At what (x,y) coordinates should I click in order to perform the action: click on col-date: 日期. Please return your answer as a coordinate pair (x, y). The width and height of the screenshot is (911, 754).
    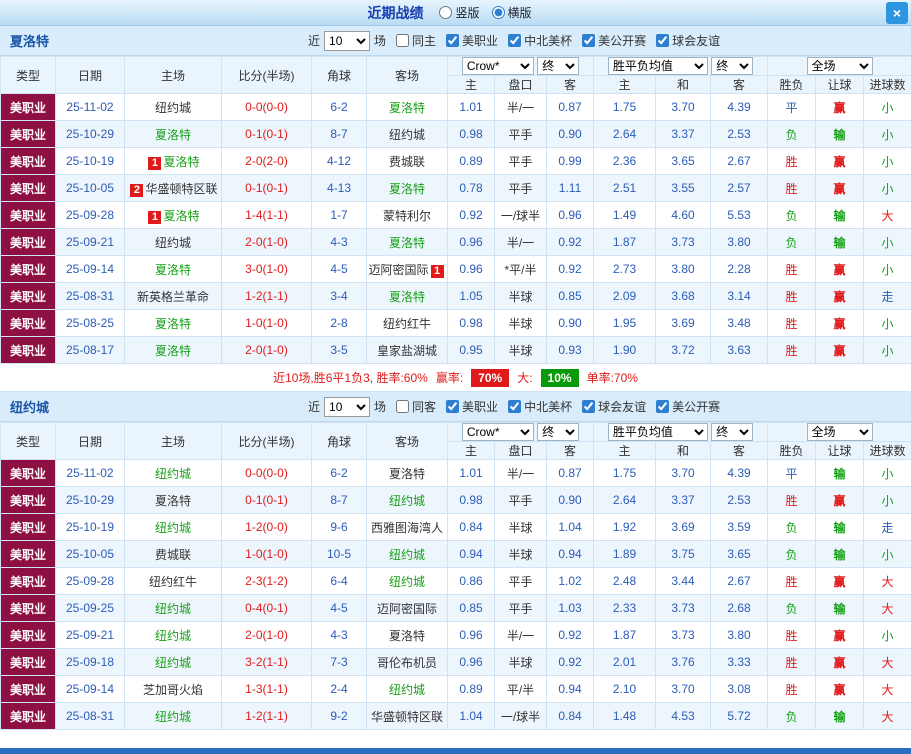
    Looking at the image, I should click on (90, 441).